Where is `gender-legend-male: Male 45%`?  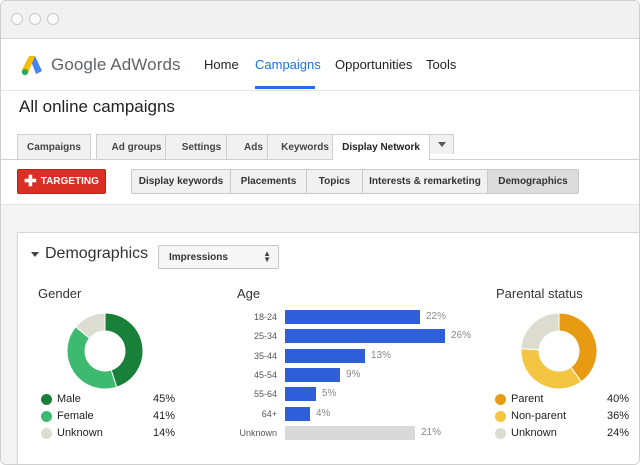
gender-legend-male: Male 45% is located at coordinates (112, 400).